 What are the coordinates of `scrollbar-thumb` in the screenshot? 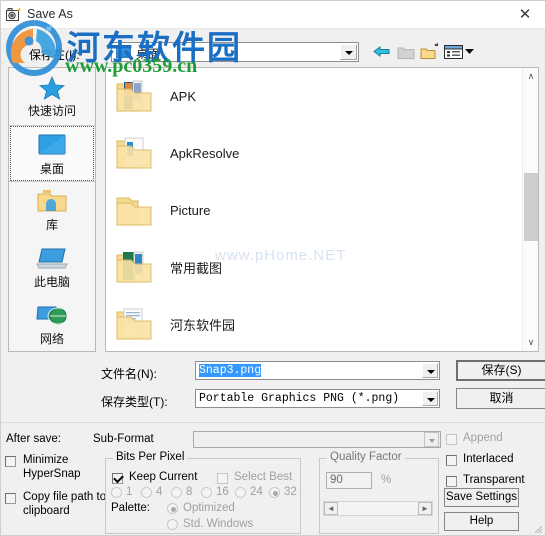 It's located at (531, 207).